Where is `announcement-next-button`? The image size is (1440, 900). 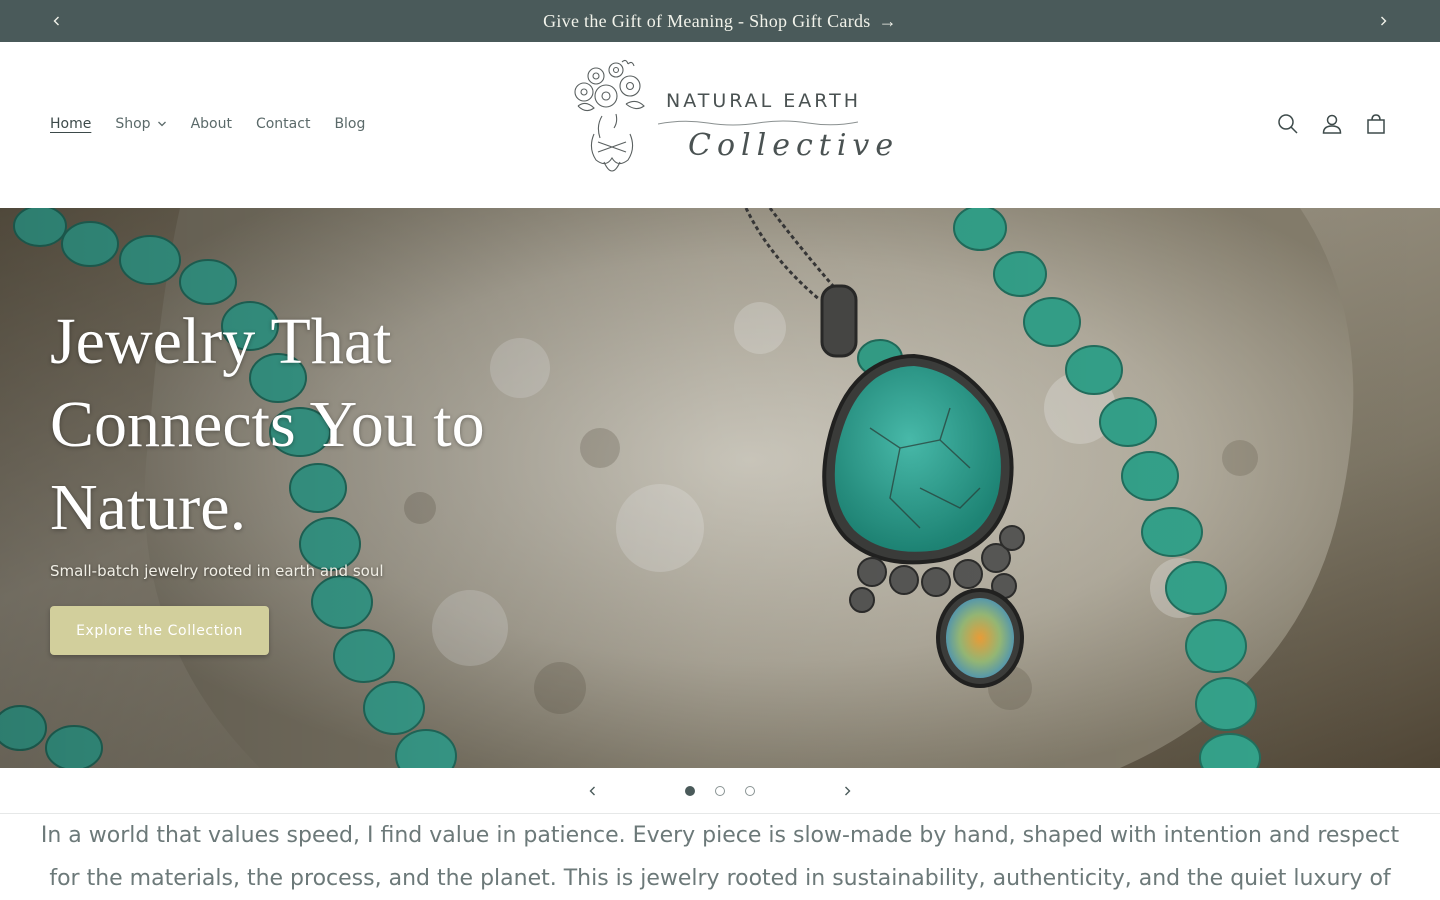 announcement-next-button is located at coordinates (1383, 21).